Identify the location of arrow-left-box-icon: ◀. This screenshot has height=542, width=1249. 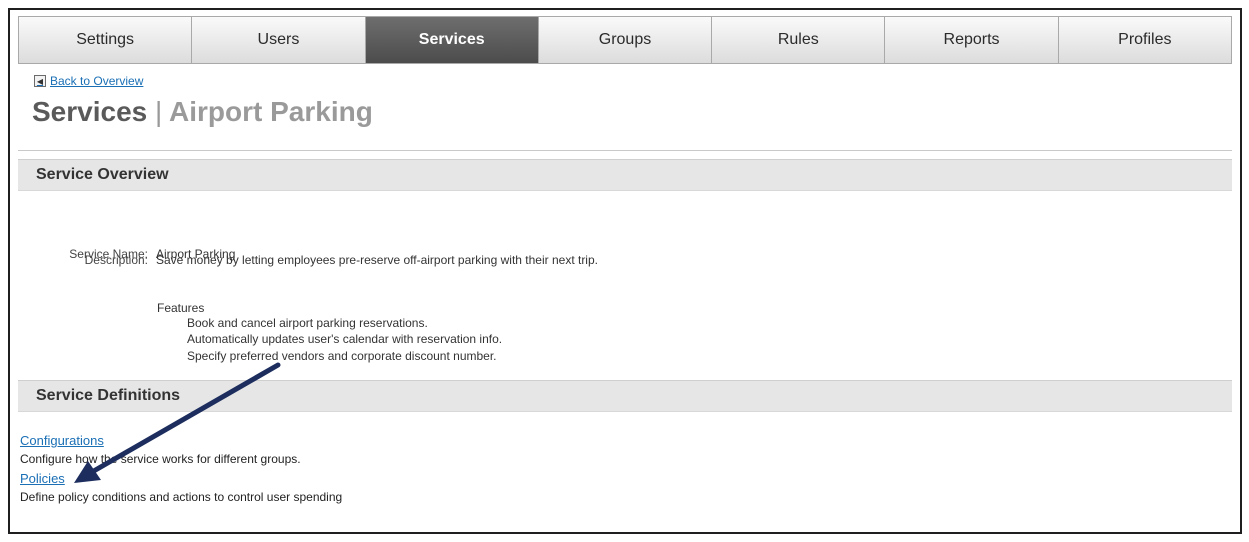
(40, 81).